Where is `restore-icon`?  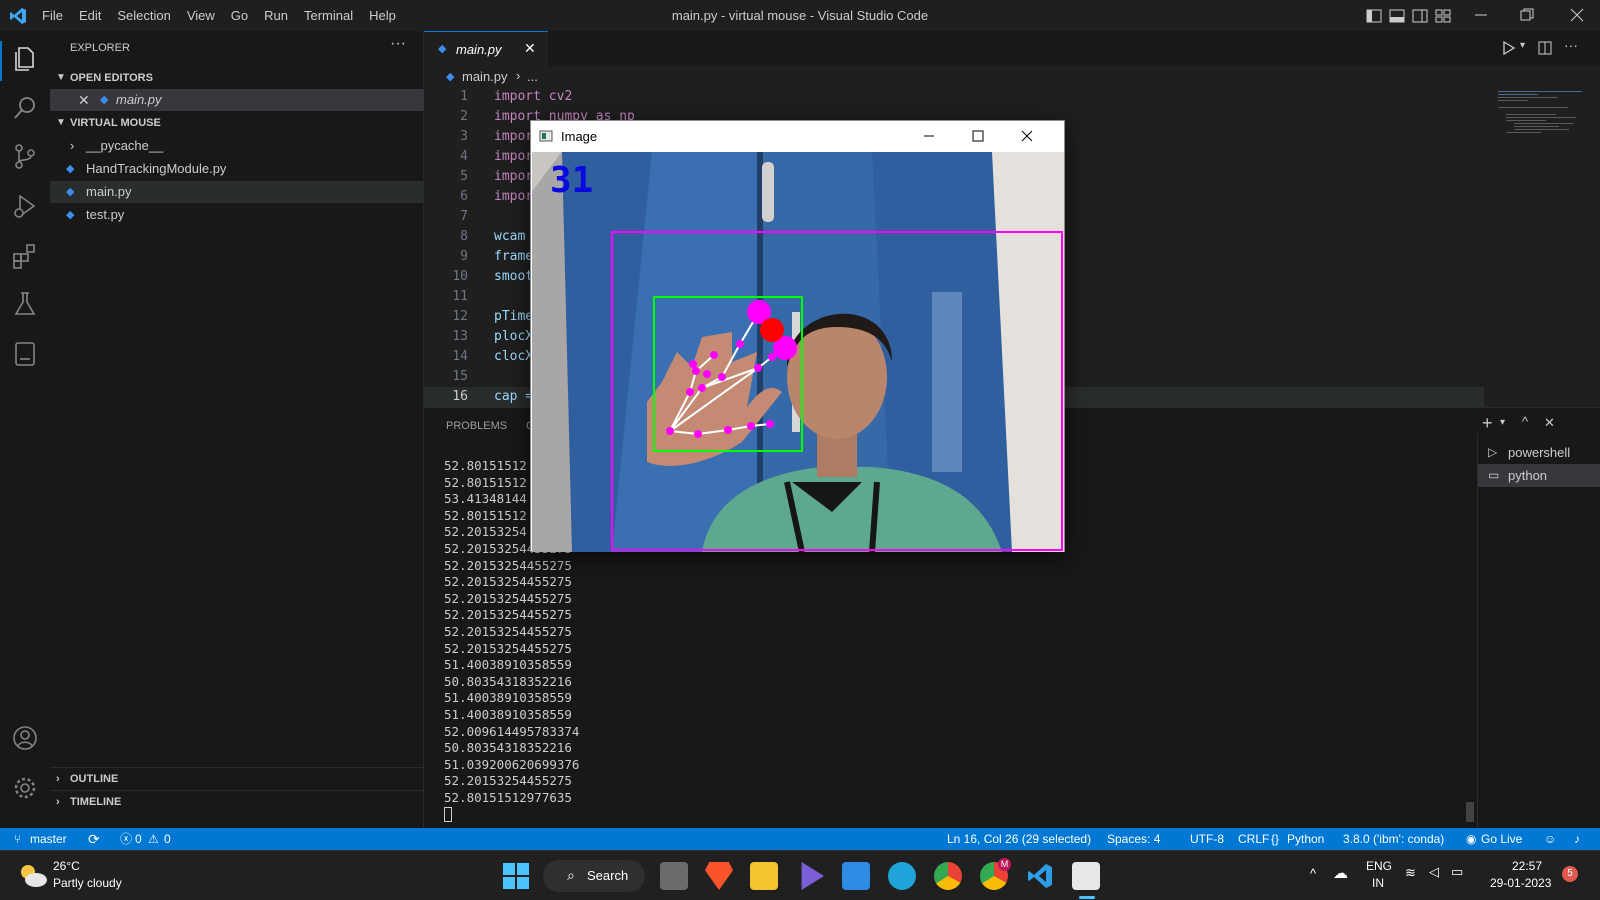 restore-icon is located at coordinates (1527, 15).